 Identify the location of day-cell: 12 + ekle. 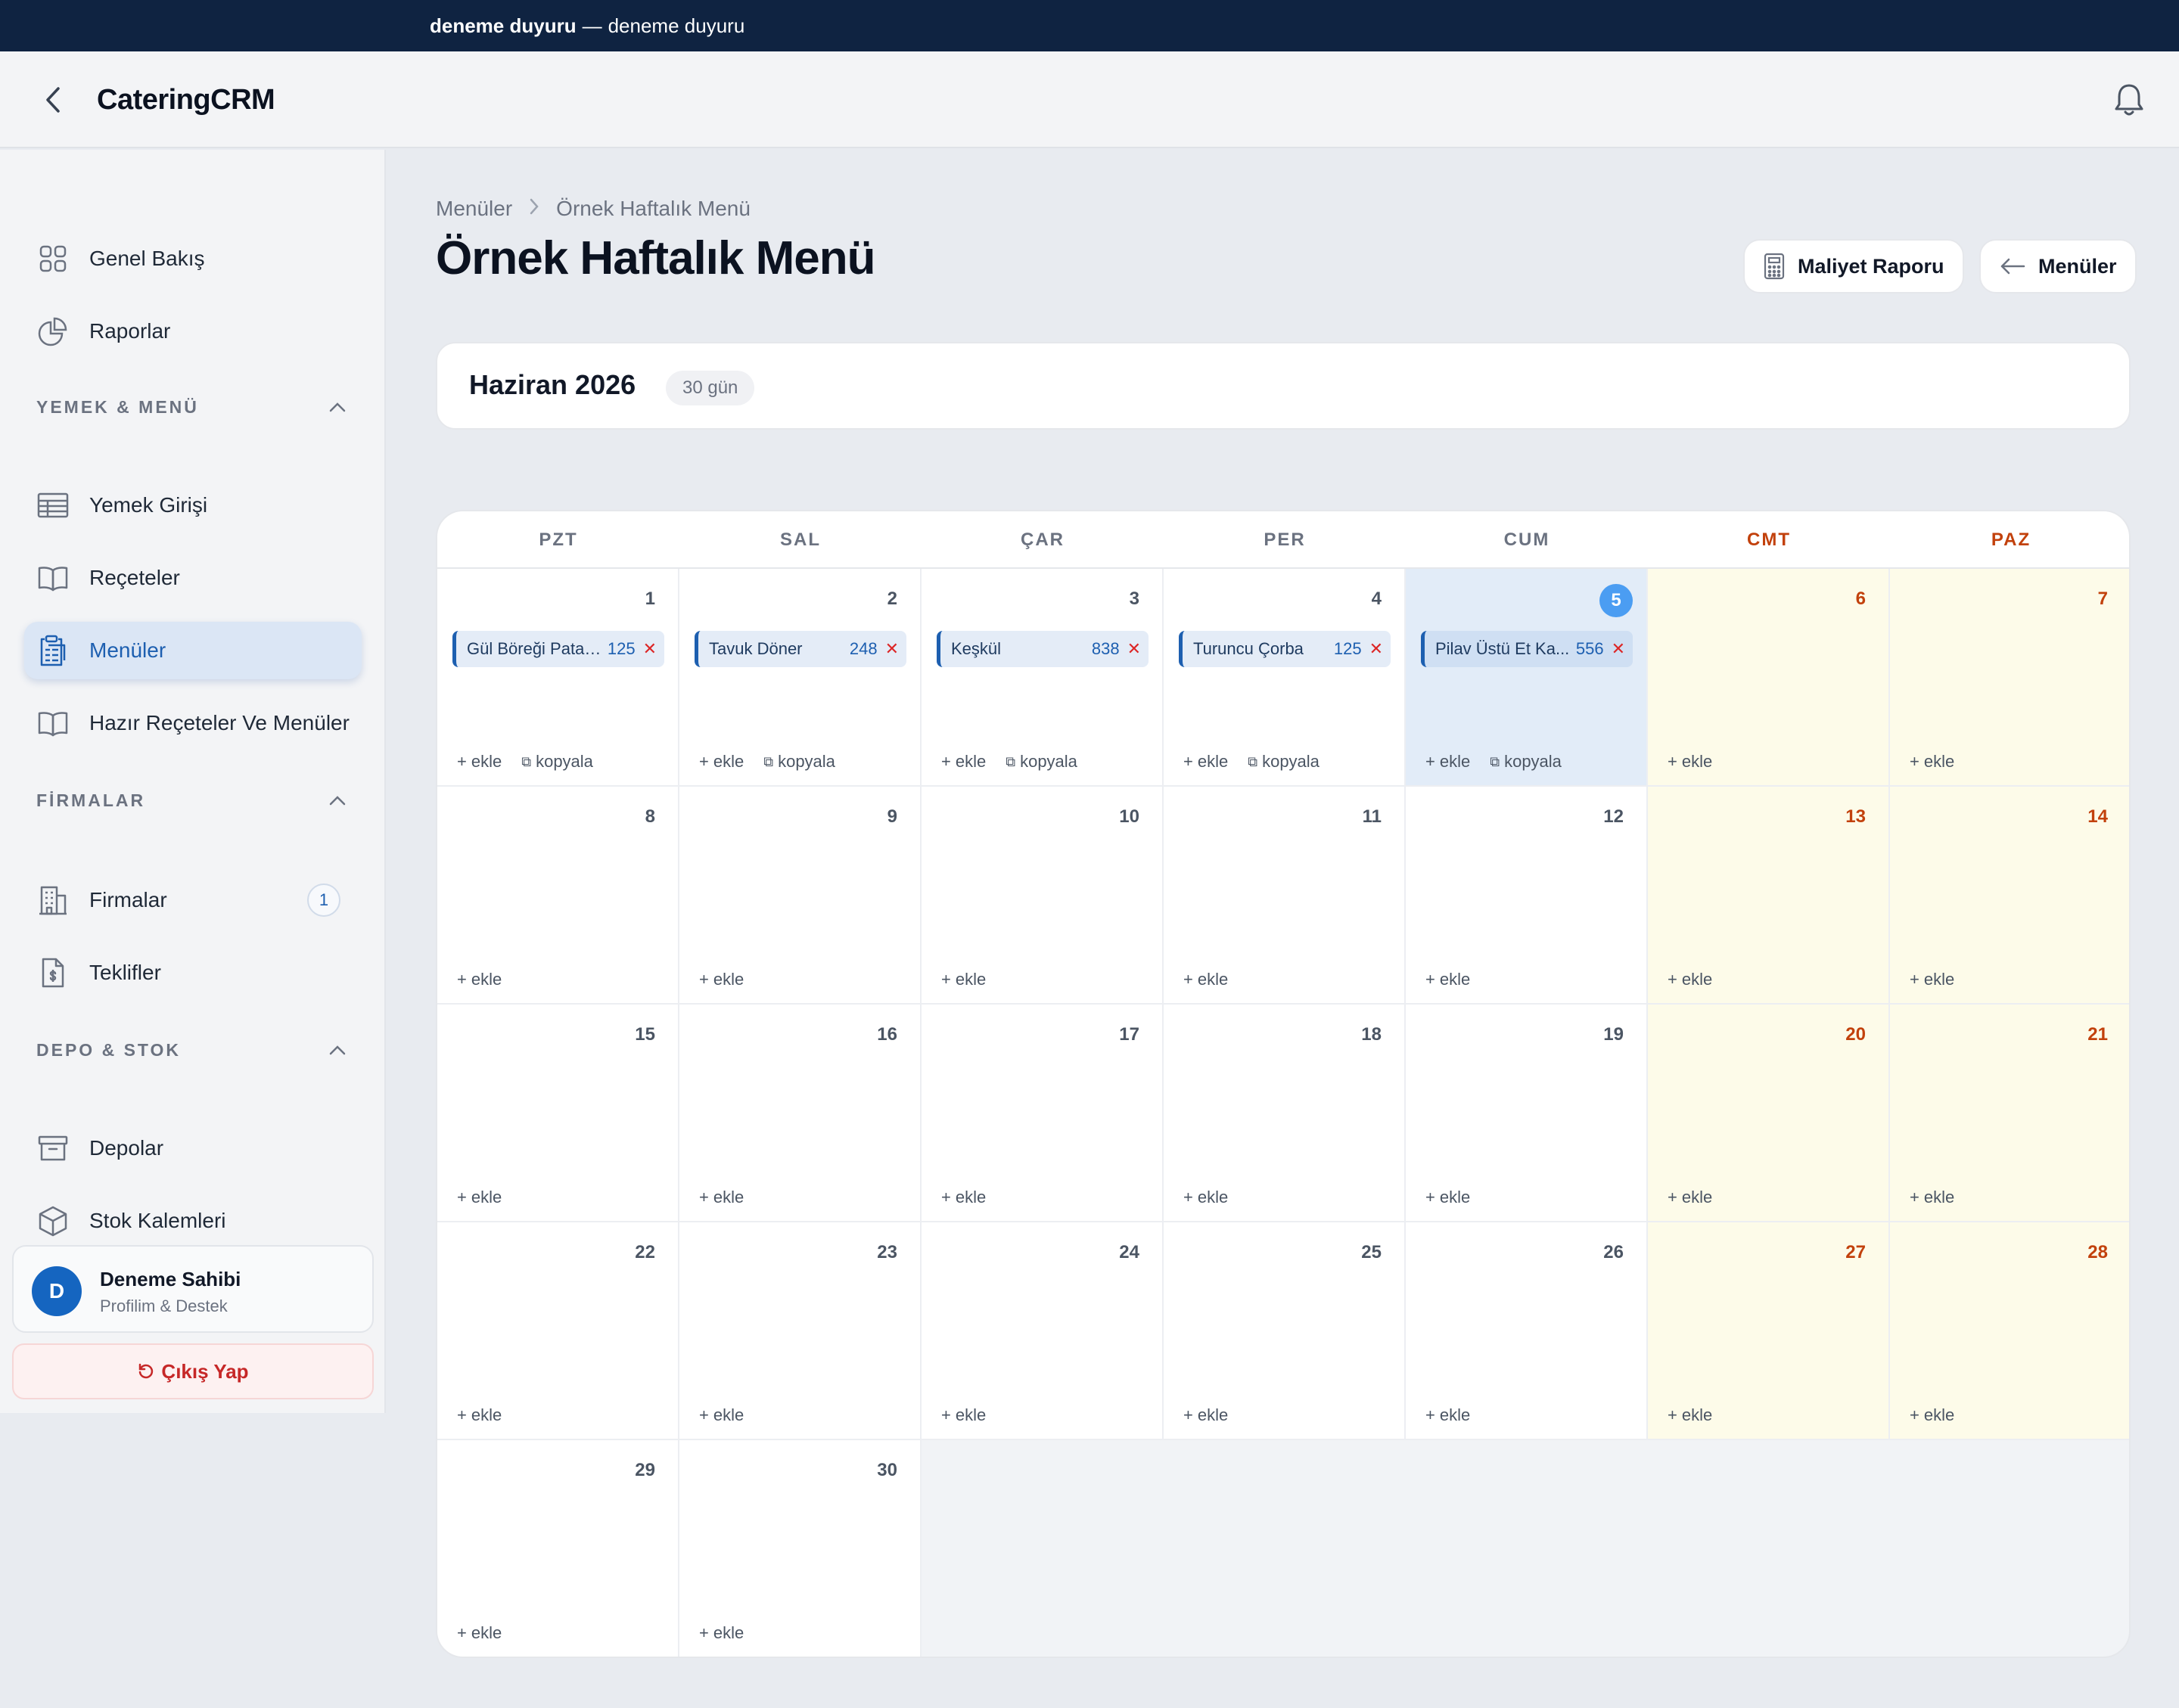
(1527, 896).